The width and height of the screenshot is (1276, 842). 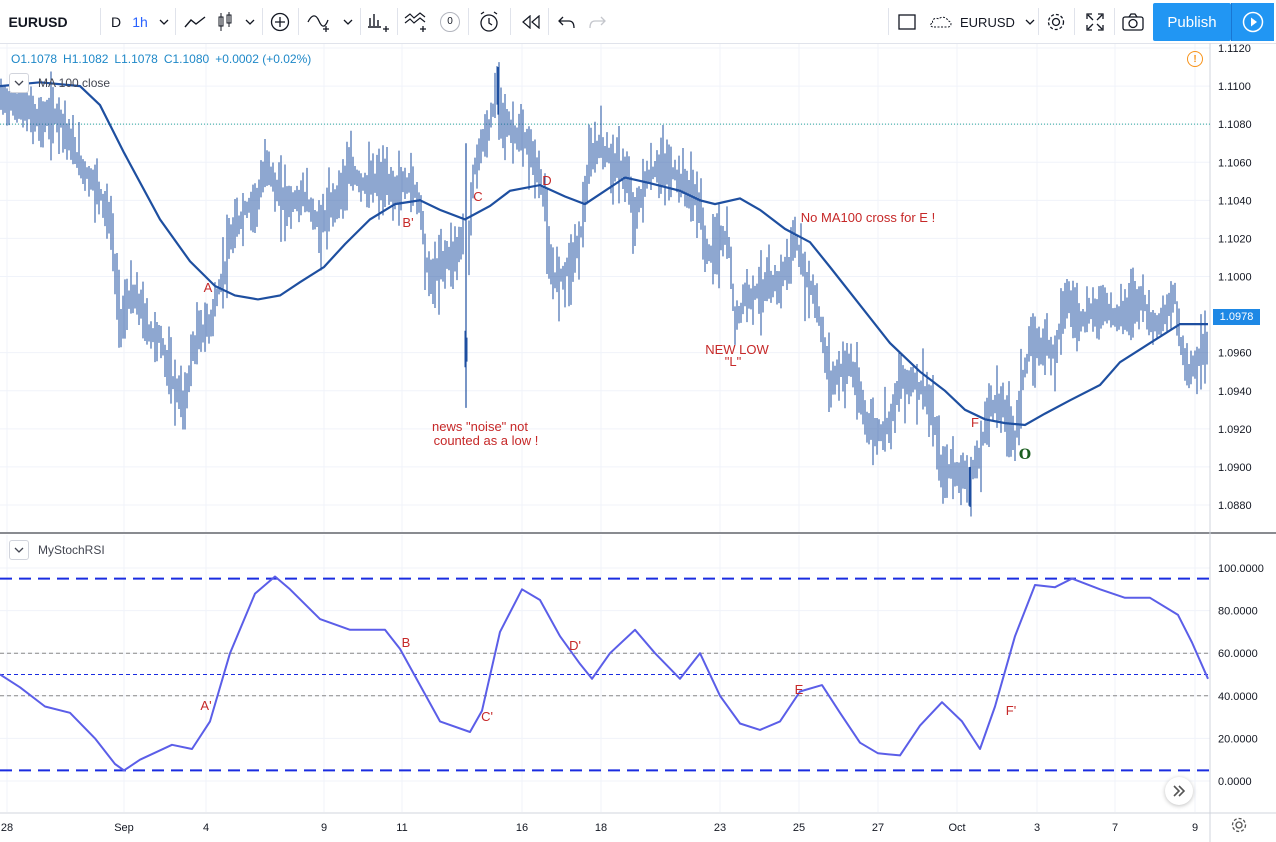 I want to click on chart-annotation: counted as a low !, so click(x=486, y=440).